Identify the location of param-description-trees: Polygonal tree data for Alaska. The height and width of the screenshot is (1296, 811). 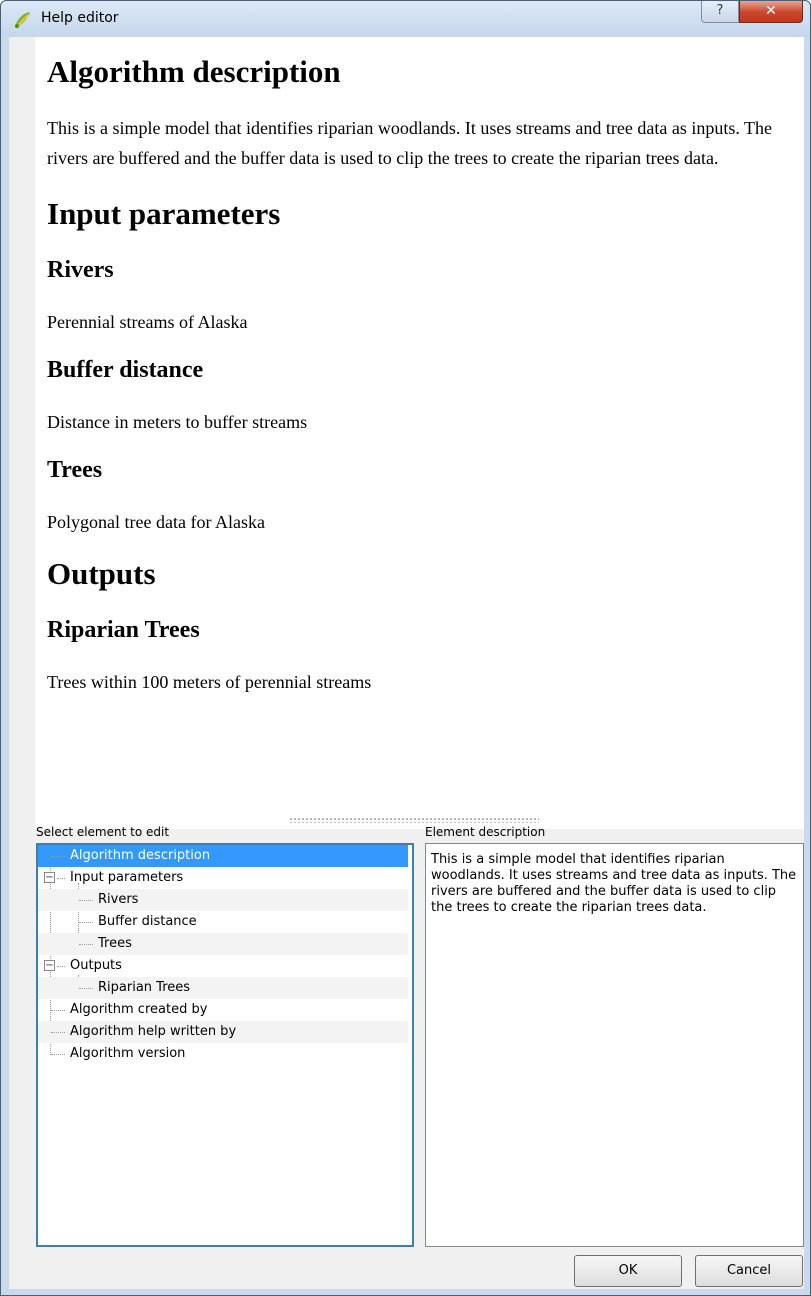
(156, 522).